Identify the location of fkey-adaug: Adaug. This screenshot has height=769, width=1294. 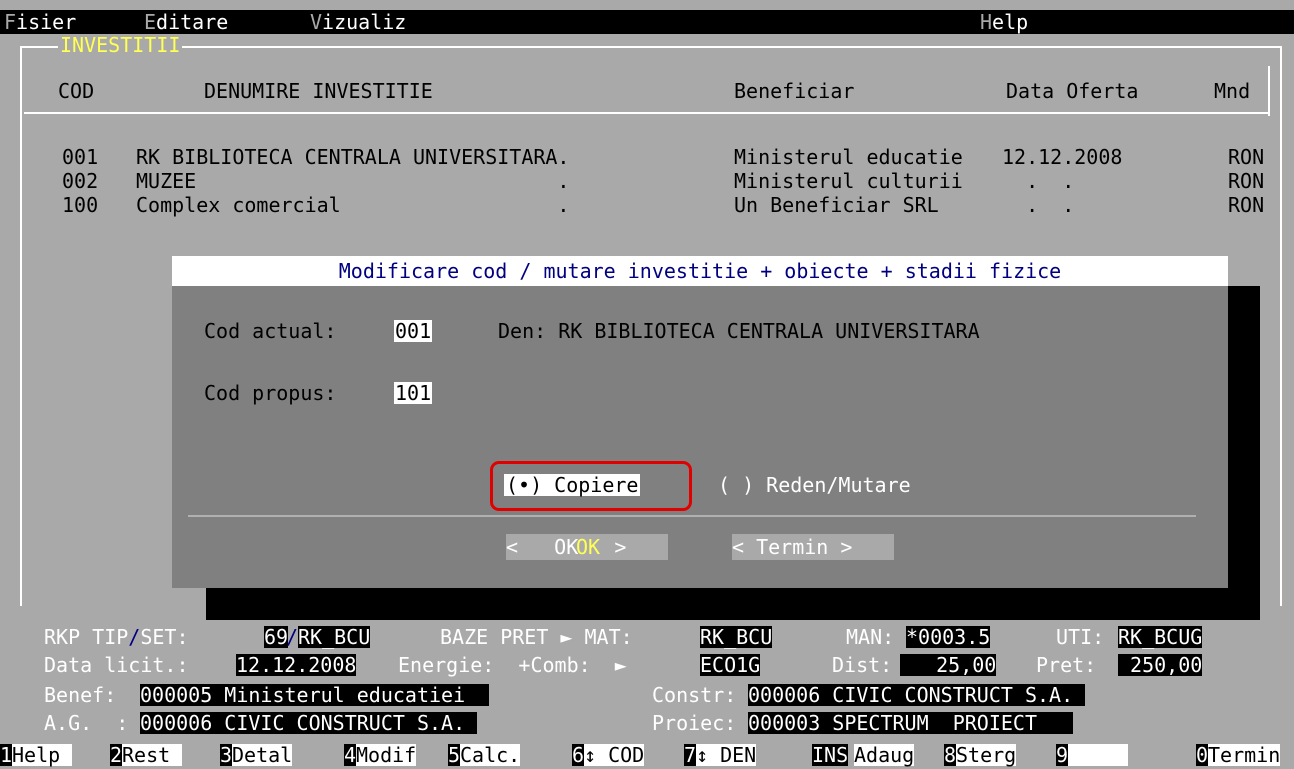
(884, 755).